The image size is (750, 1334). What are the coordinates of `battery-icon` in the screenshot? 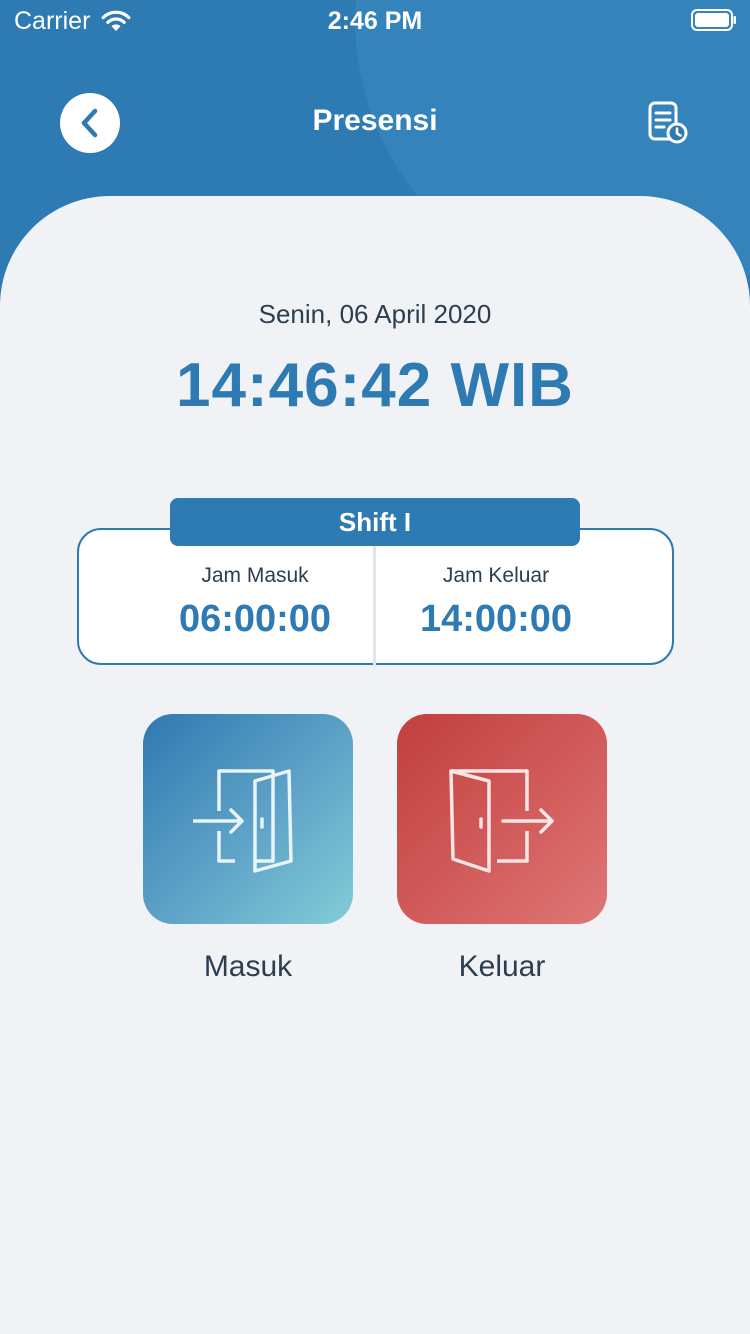 It's located at (713, 20).